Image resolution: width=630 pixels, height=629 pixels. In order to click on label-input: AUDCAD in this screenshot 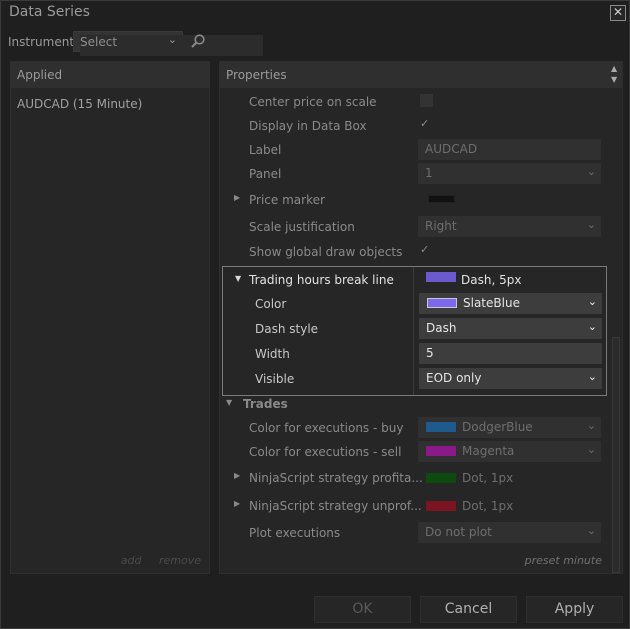, I will do `click(509, 149)`.